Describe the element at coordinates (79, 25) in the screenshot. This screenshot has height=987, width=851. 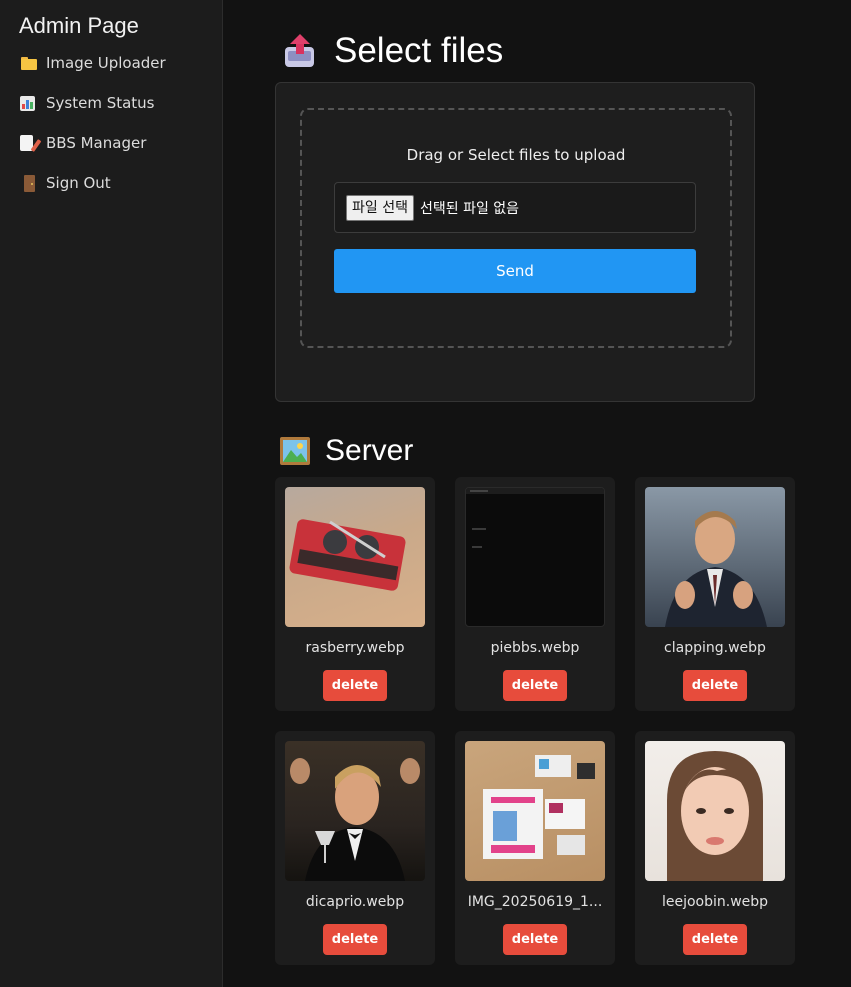
I see `app-title: Admin Page` at that location.